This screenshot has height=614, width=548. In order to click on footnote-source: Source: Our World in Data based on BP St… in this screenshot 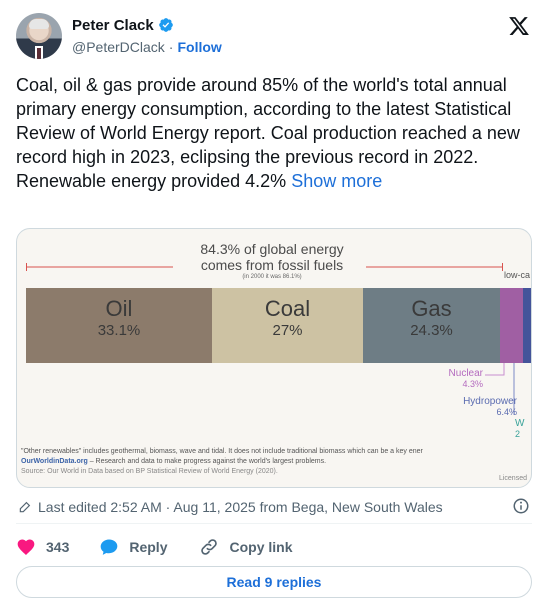, I will do `click(149, 471)`.